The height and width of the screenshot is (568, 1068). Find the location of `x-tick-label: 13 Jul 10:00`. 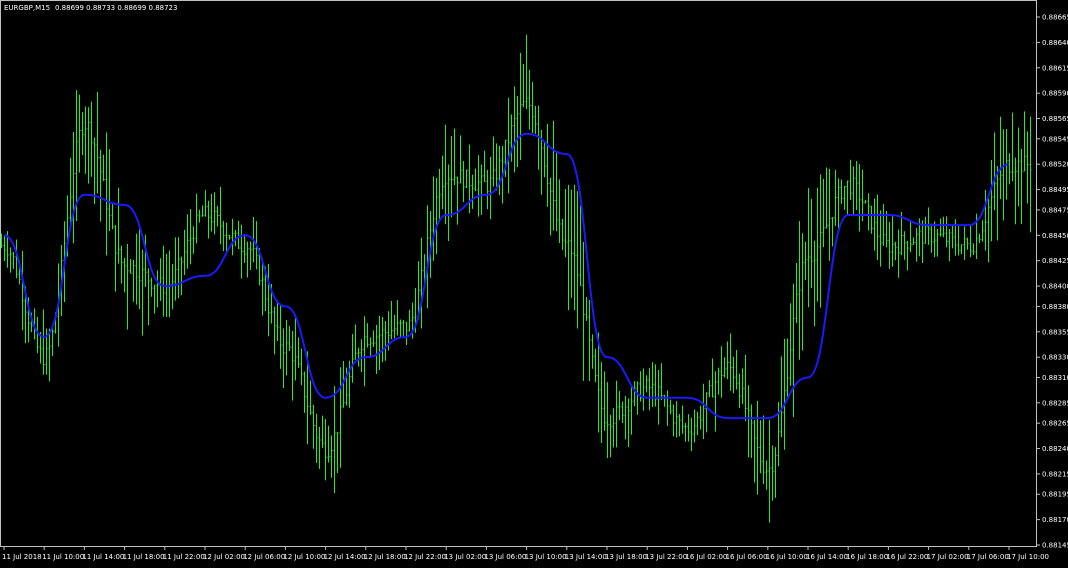

x-tick-label: 13 Jul 10:00 is located at coordinates (546, 557).